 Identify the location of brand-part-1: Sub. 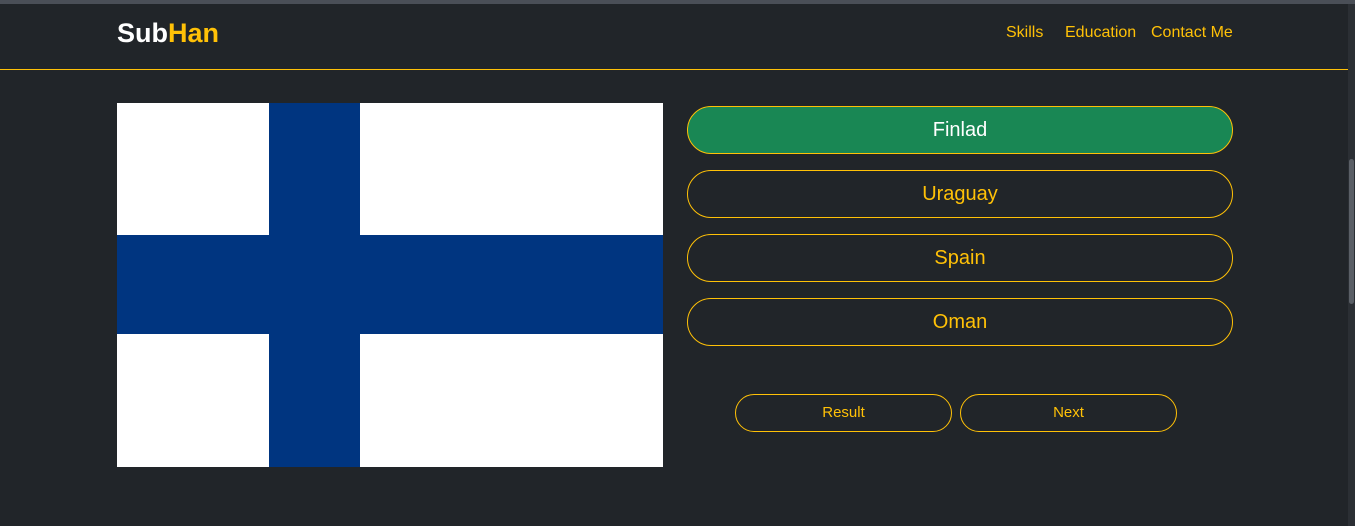
(142, 33).